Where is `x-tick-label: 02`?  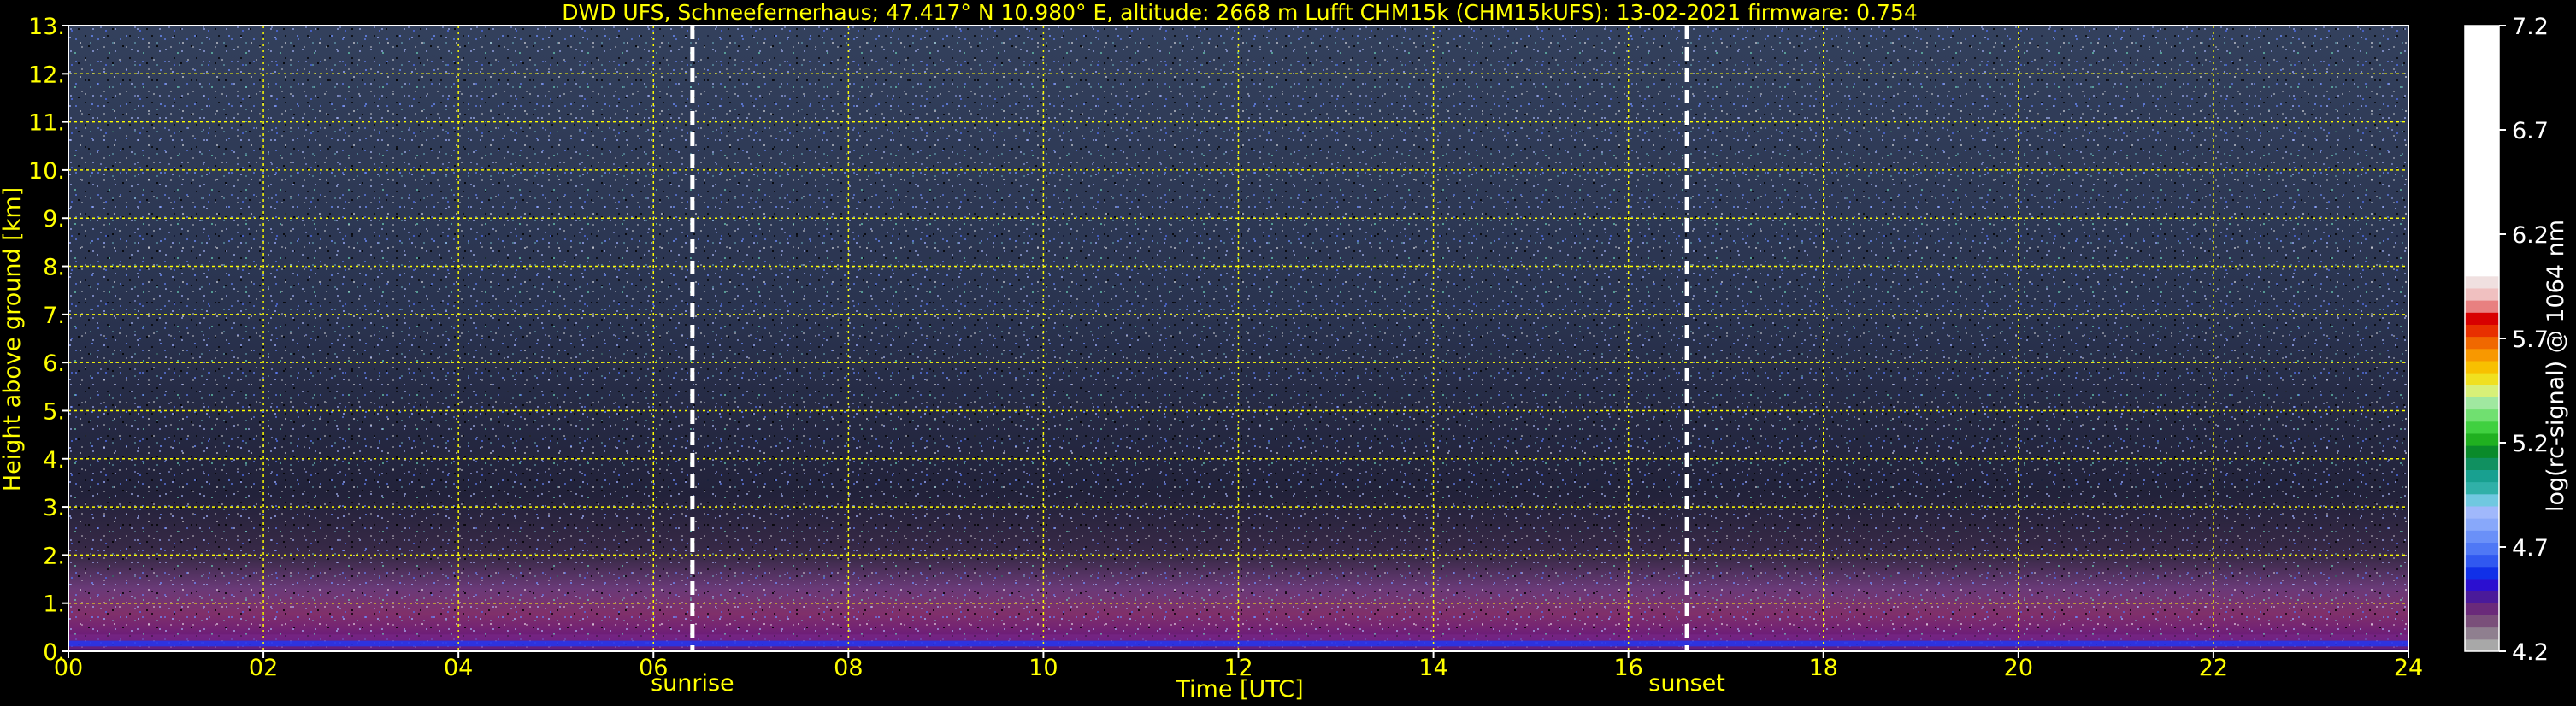 x-tick-label: 02 is located at coordinates (263, 668).